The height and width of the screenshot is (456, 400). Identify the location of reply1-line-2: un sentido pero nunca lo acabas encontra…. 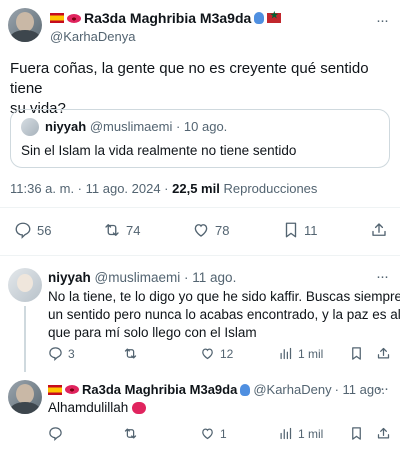
(224, 314).